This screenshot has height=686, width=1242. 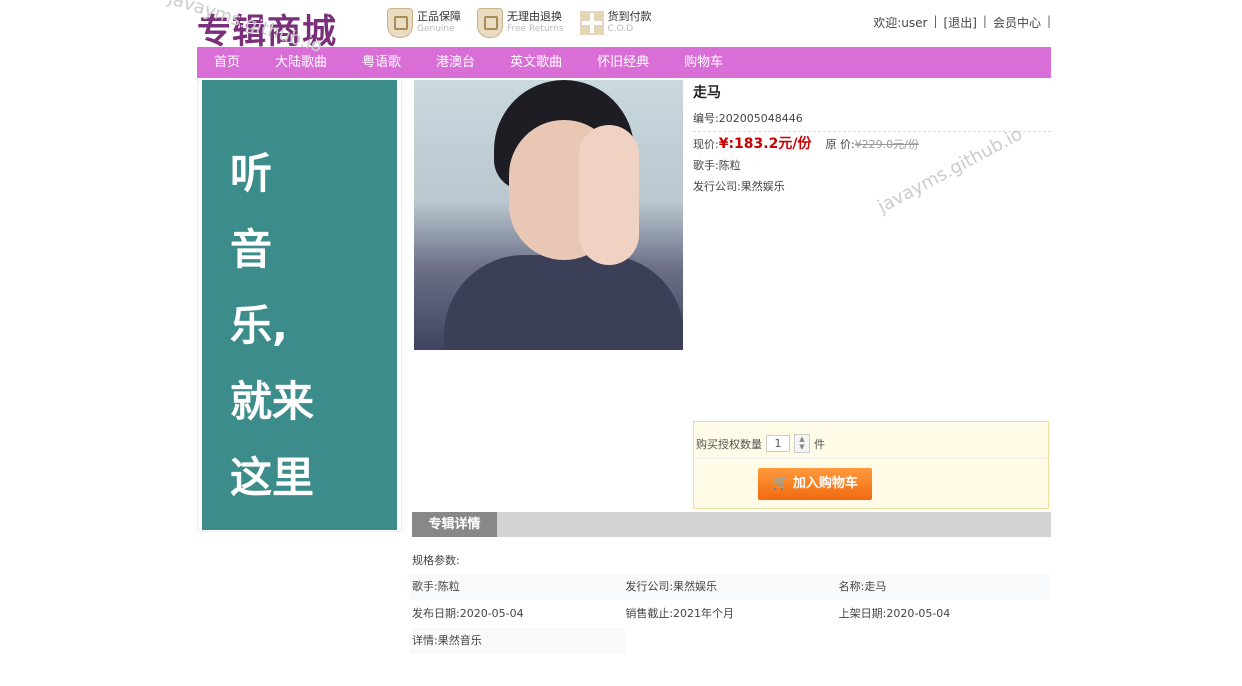 I want to click on purchase-box: 购买授权数量 1 ▲ ▼ 件 🛒 加入购物车, so click(x=871, y=465).